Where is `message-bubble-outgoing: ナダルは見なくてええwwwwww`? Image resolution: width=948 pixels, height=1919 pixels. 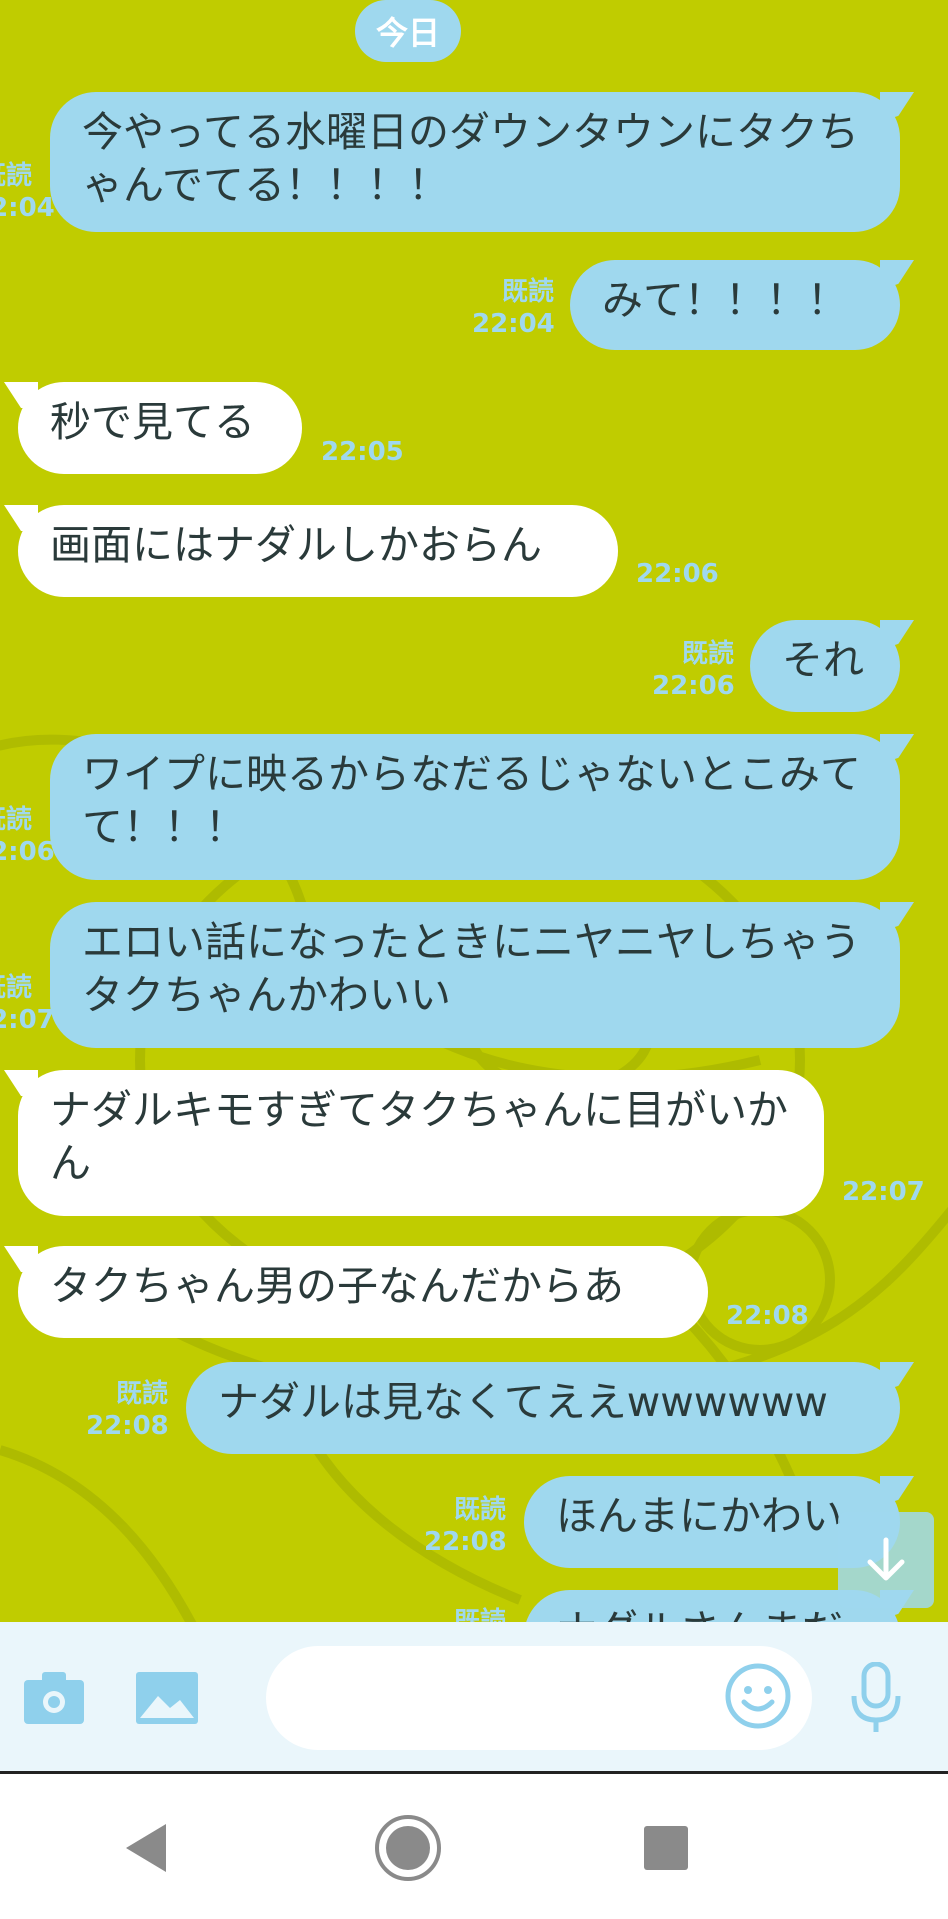
message-bubble-outgoing: ナダルは見なくてええwwwwww is located at coordinates (543, 1408).